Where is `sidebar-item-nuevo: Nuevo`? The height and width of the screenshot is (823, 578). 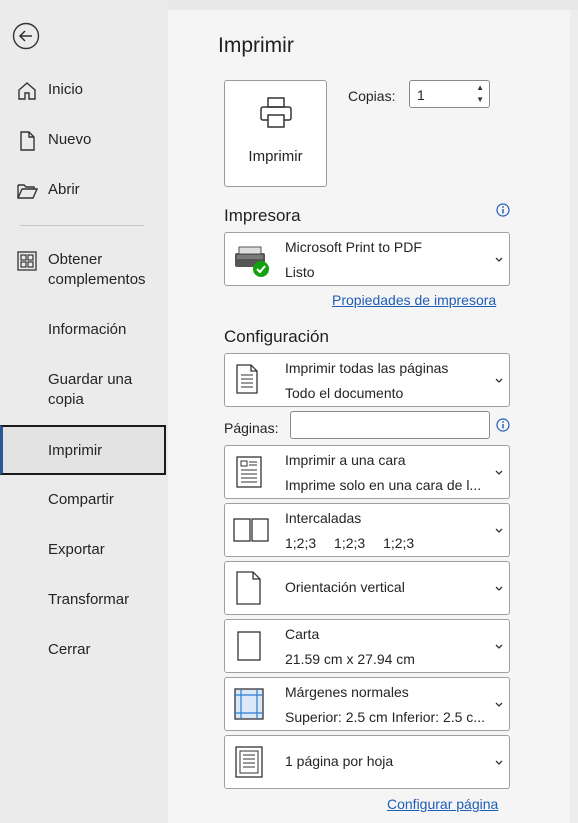 sidebar-item-nuevo: Nuevo is located at coordinates (83, 141).